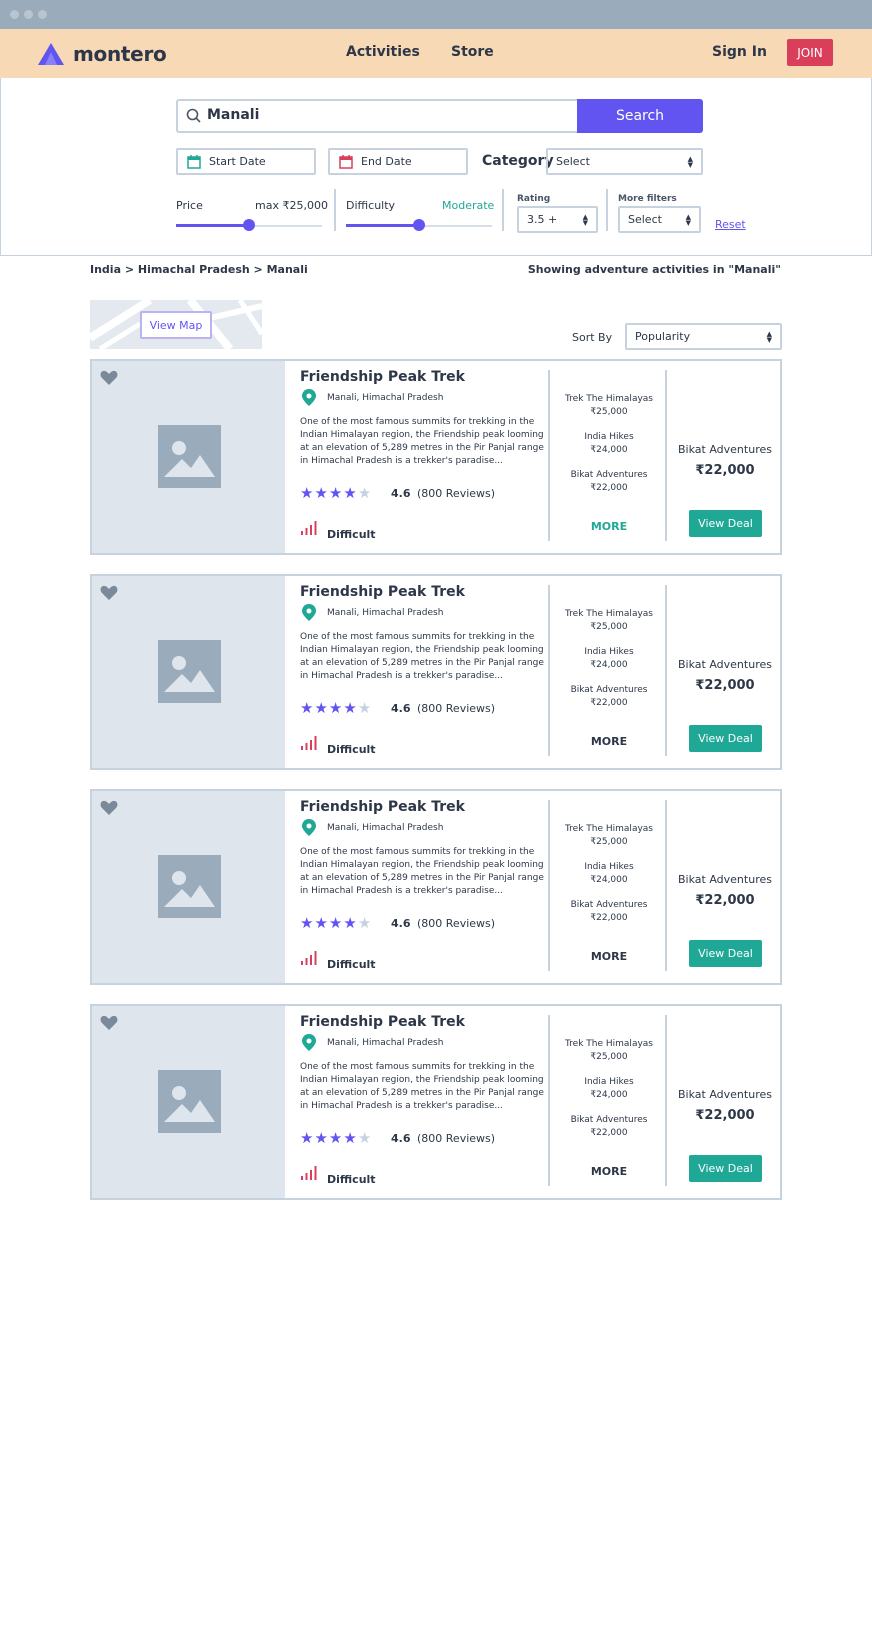  I want to click on star-empty-icon: ★, so click(364, 493).